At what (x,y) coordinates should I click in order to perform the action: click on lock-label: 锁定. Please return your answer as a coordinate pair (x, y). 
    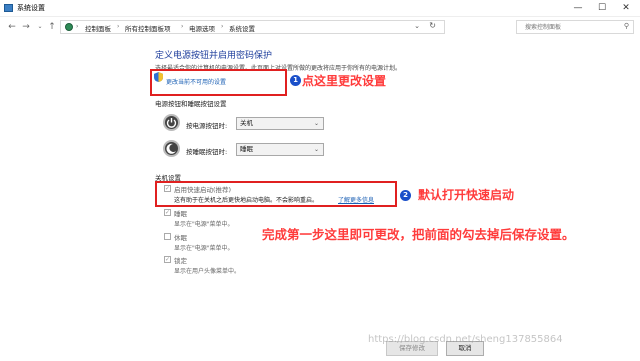
    Looking at the image, I should click on (180, 261).